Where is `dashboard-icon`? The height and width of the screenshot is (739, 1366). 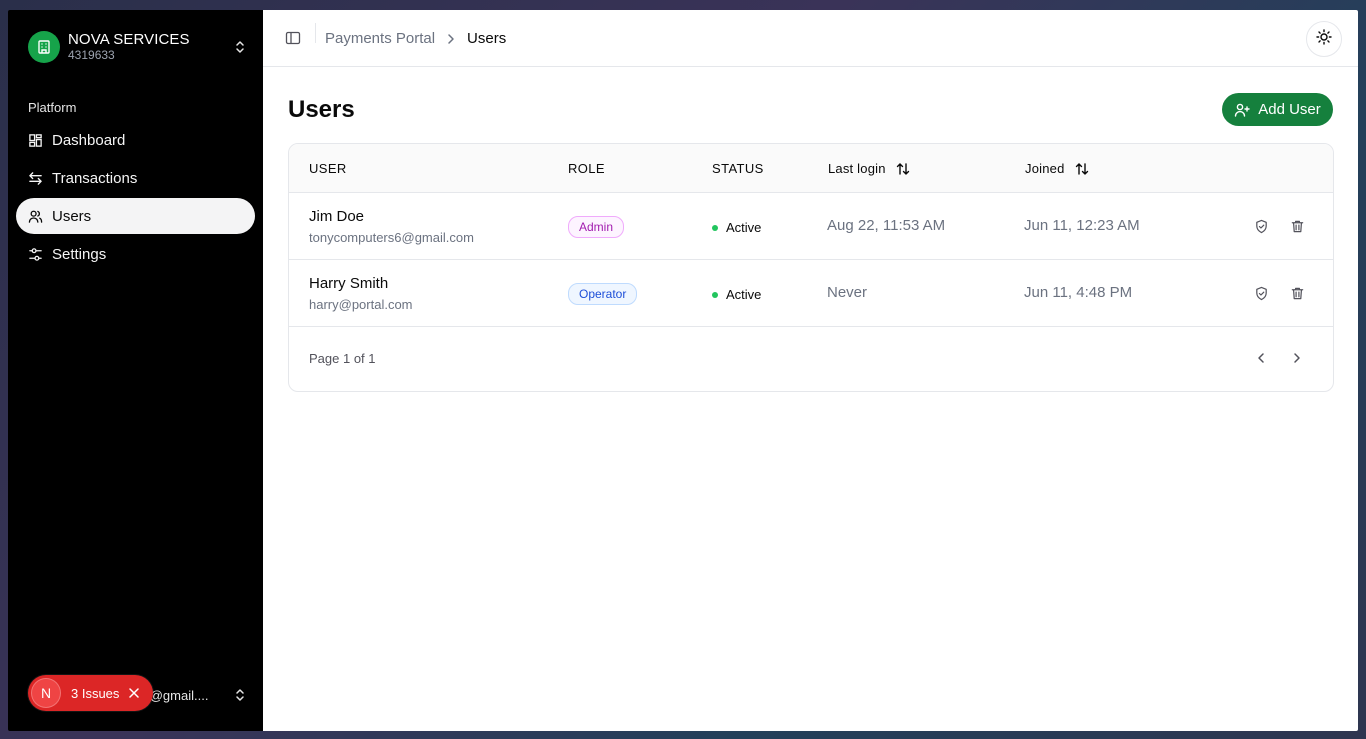
dashboard-icon is located at coordinates (36, 140).